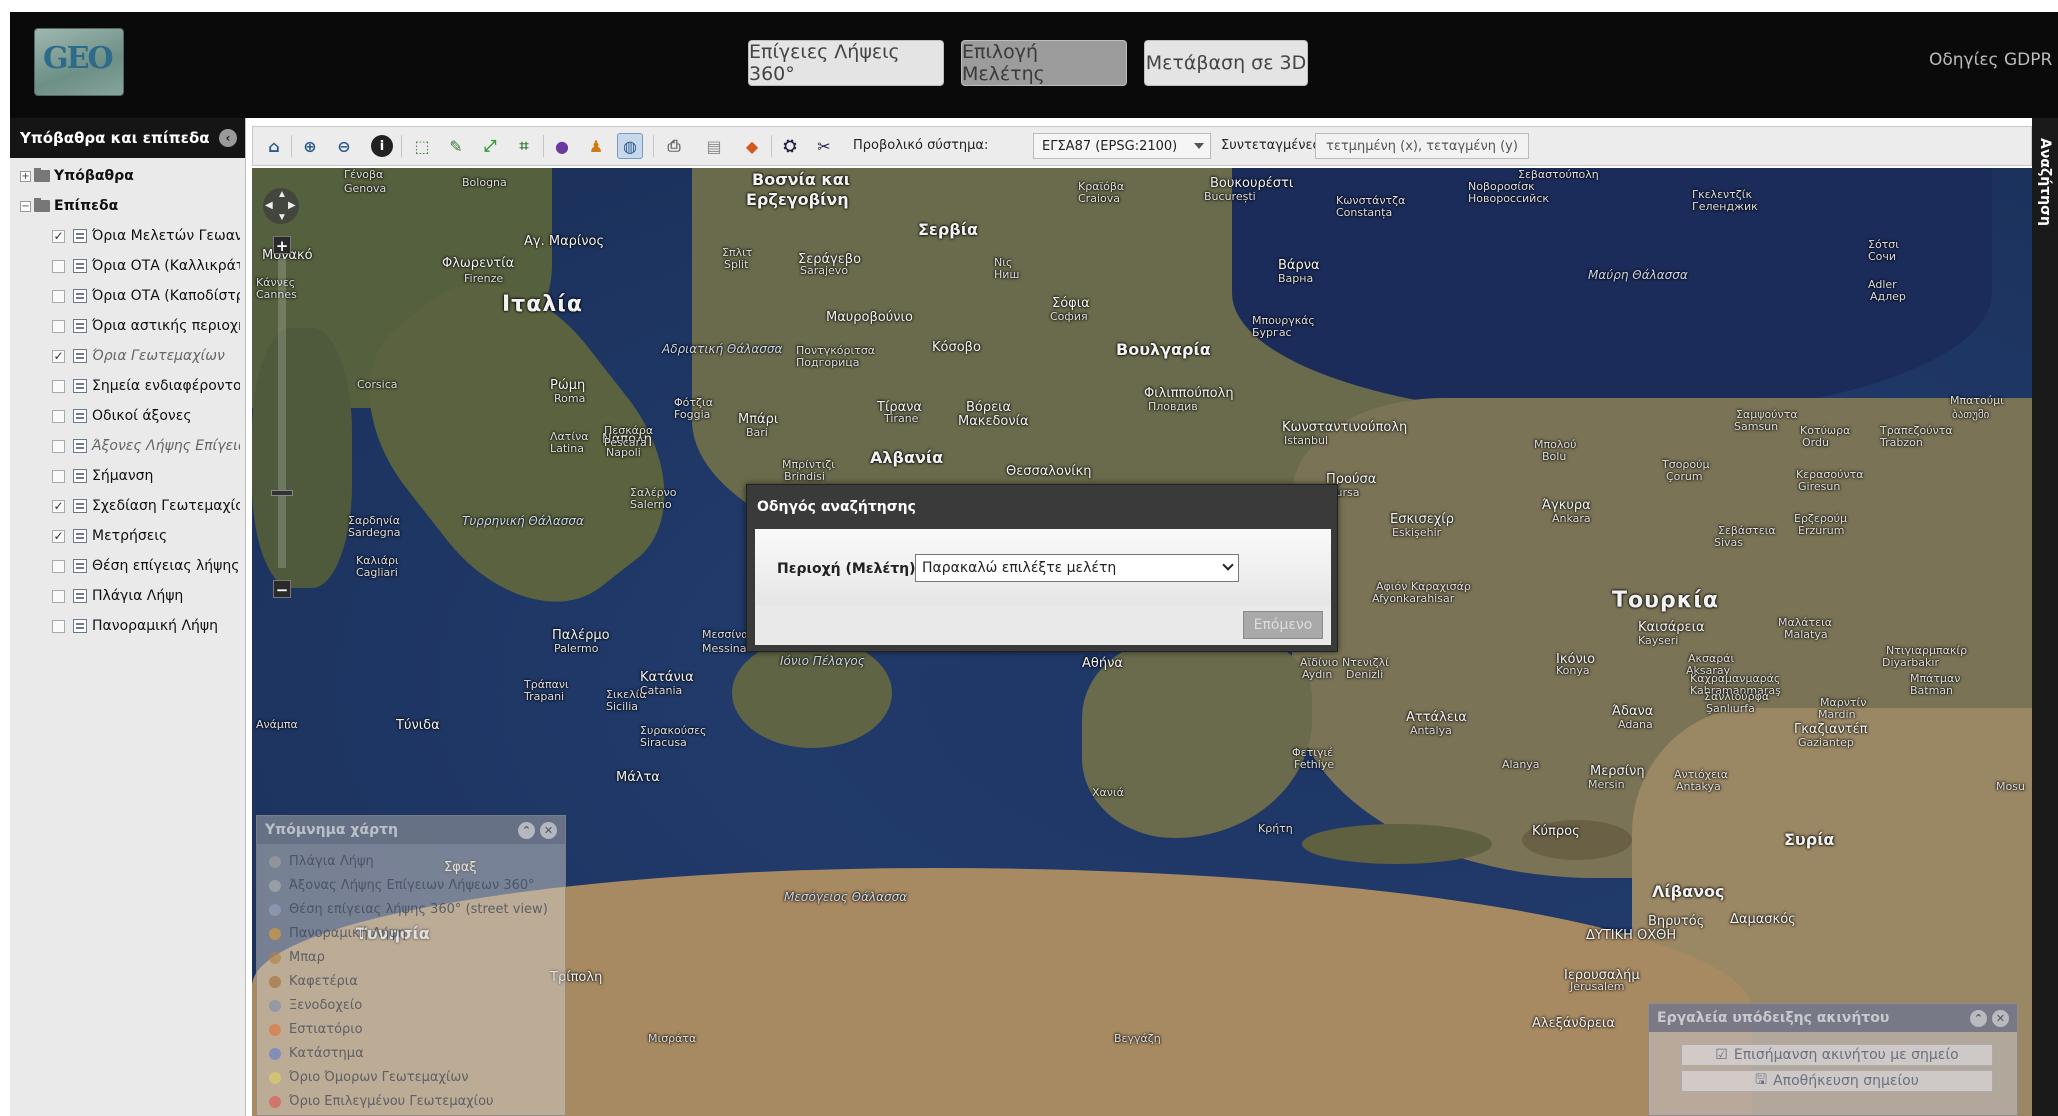 The image size is (2058, 1116). Describe the element at coordinates (80, 506) in the screenshot. I see `layer-icon` at that location.